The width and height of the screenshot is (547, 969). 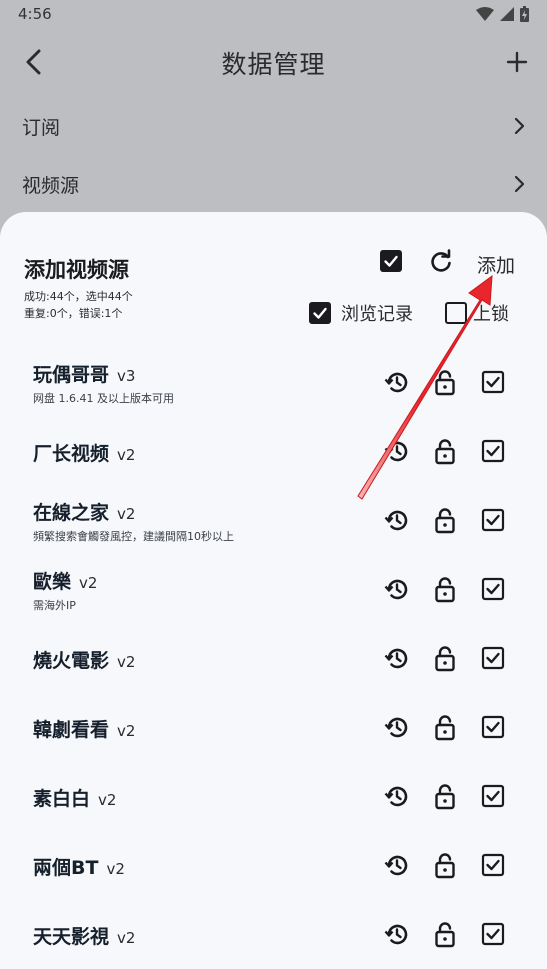 I want to click on status-icons, so click(x=502, y=14).